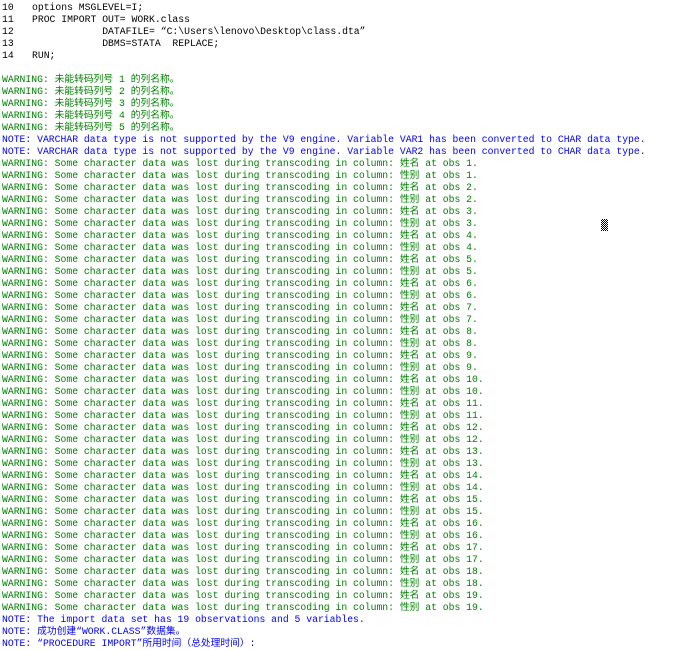 This screenshot has height=650, width=675. What do you see at coordinates (338, 8) in the screenshot?
I see `code-line: 10 options MSGLEVEL=I;` at bounding box center [338, 8].